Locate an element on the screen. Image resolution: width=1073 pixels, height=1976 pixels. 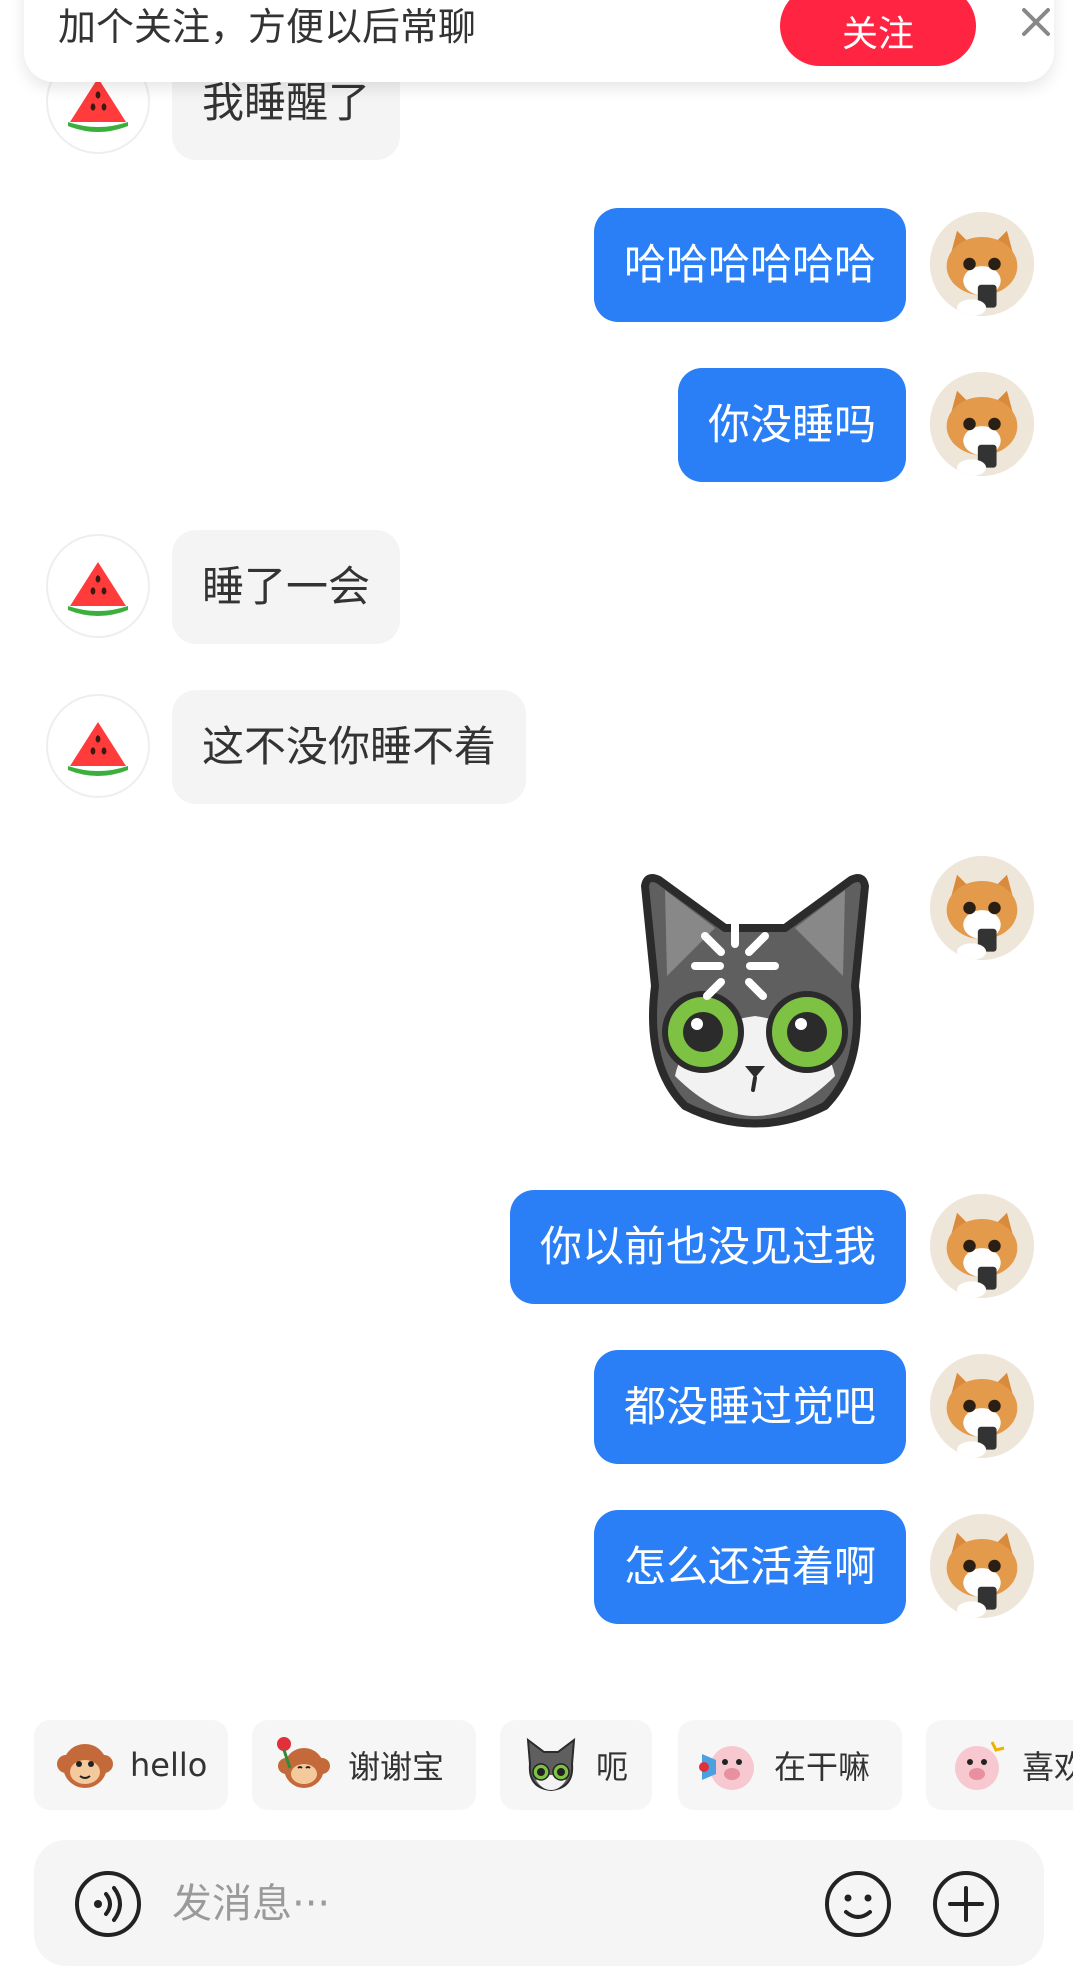
message-input-bar is located at coordinates (539, 1903).